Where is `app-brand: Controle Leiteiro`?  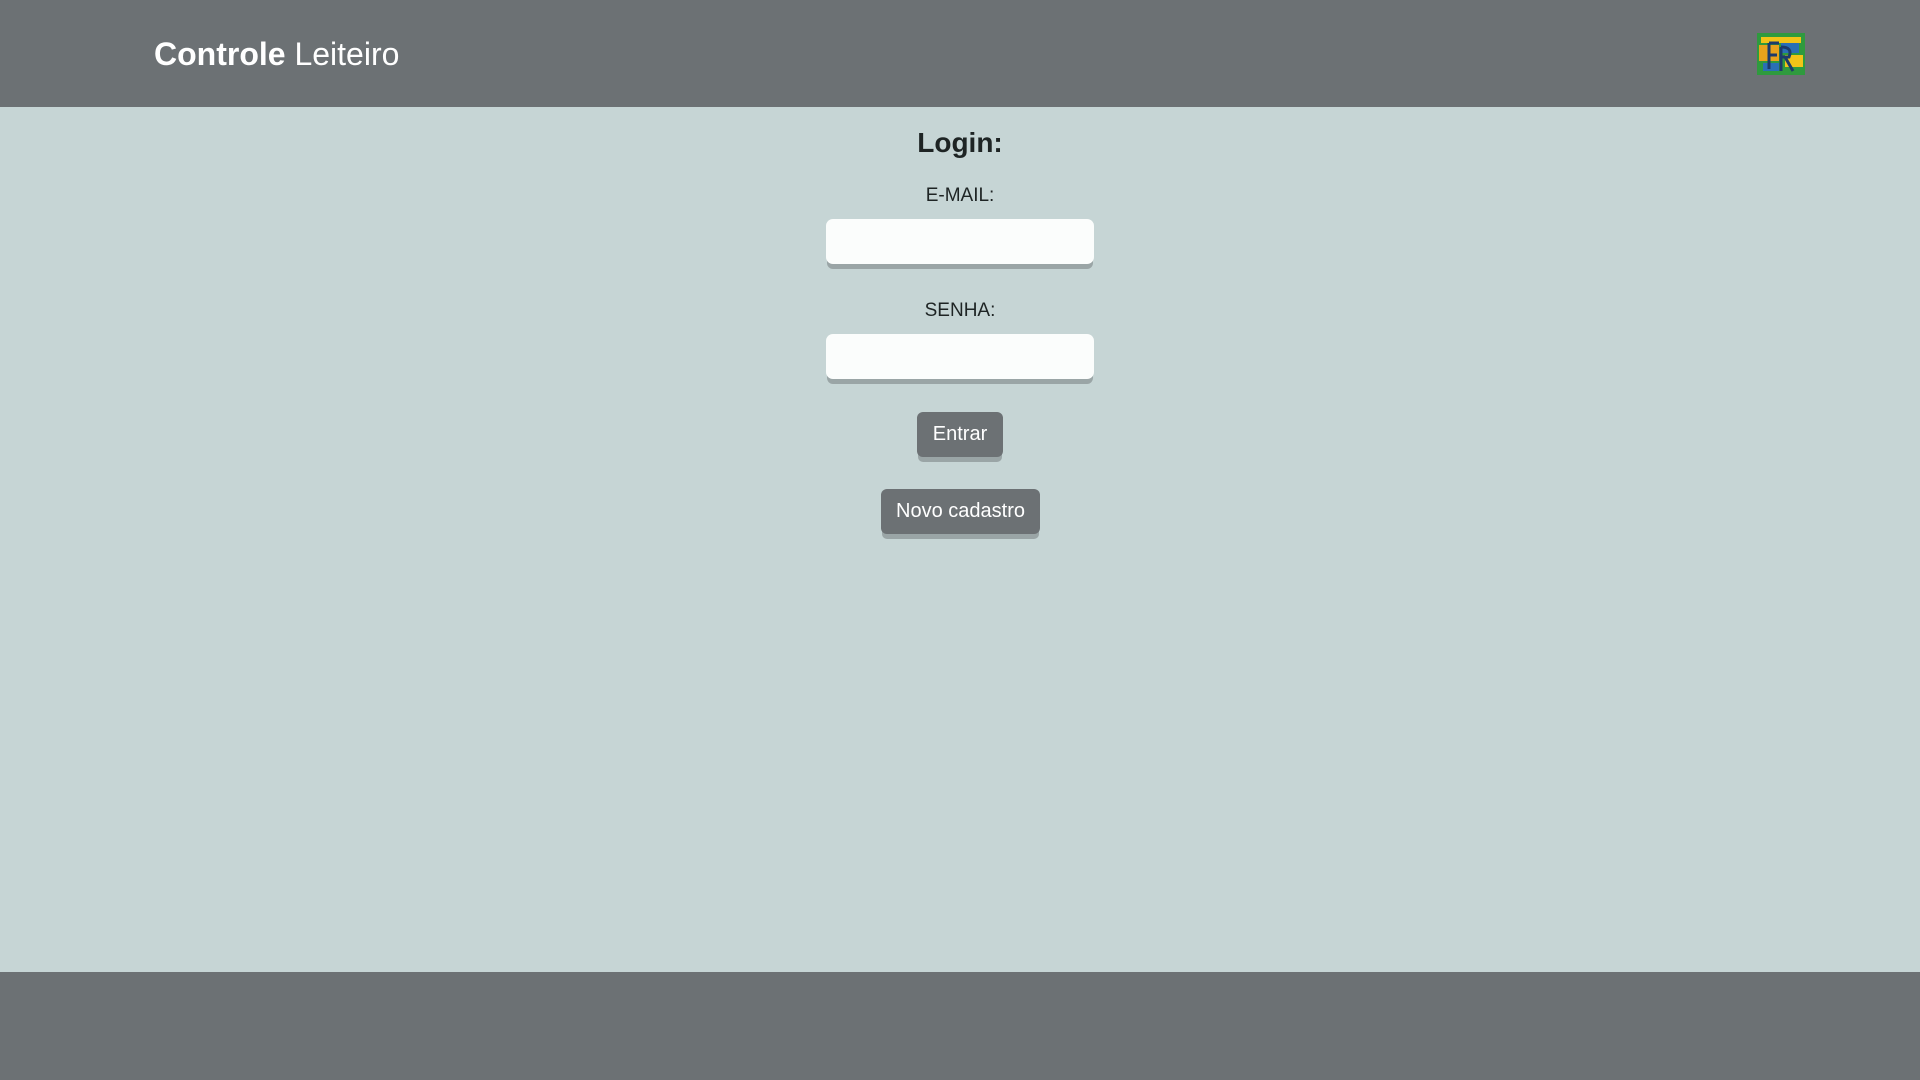
app-brand: Controle Leiteiro is located at coordinates (276, 54).